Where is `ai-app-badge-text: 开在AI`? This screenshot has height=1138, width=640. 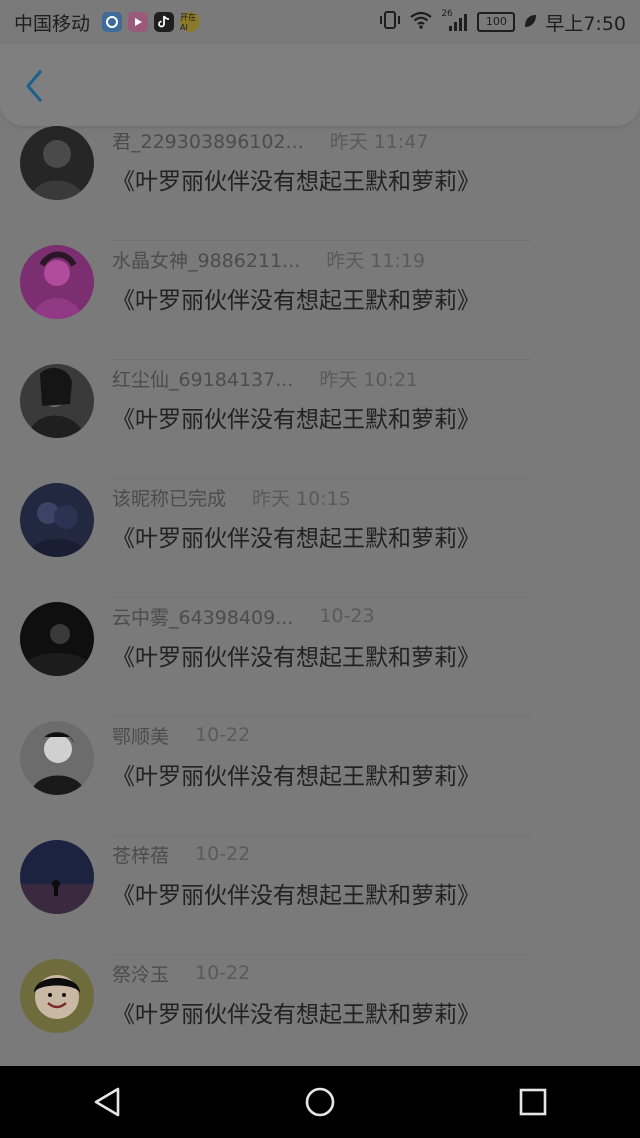
ai-app-badge-text: 开在AI is located at coordinates (188, 22).